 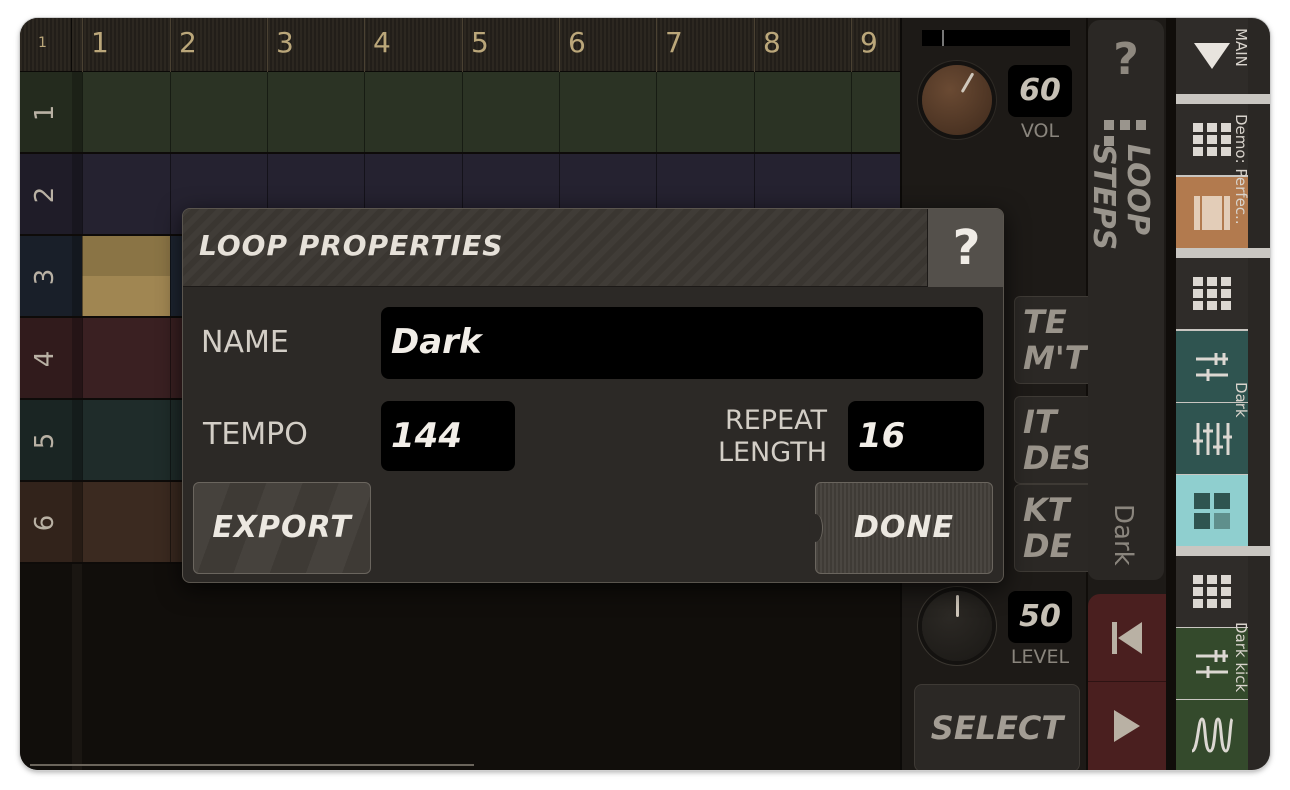 I want to click on ruler-beat: 6, so click(x=607, y=45).